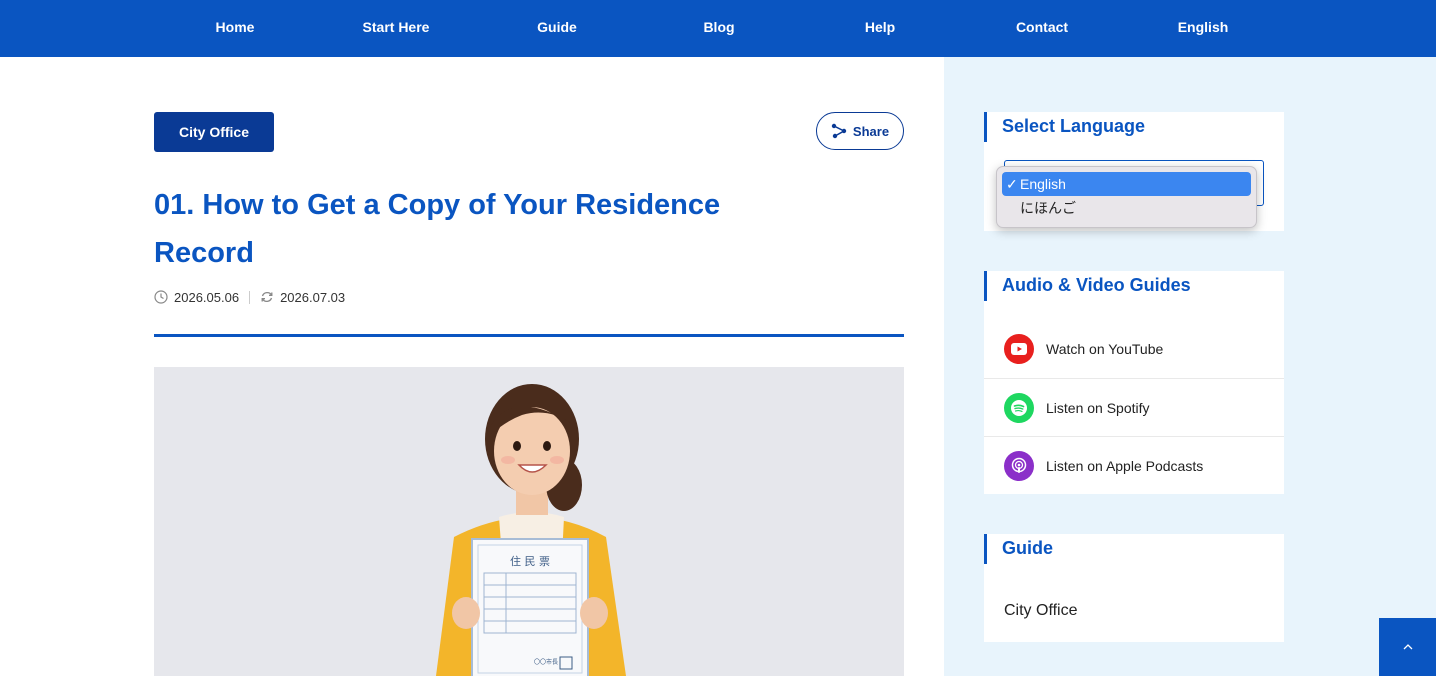 Image resolution: width=1436 pixels, height=676 pixels. What do you see at coordinates (1105, 349) in the screenshot?
I see `youtube-link-label: Watch on YouTube` at bounding box center [1105, 349].